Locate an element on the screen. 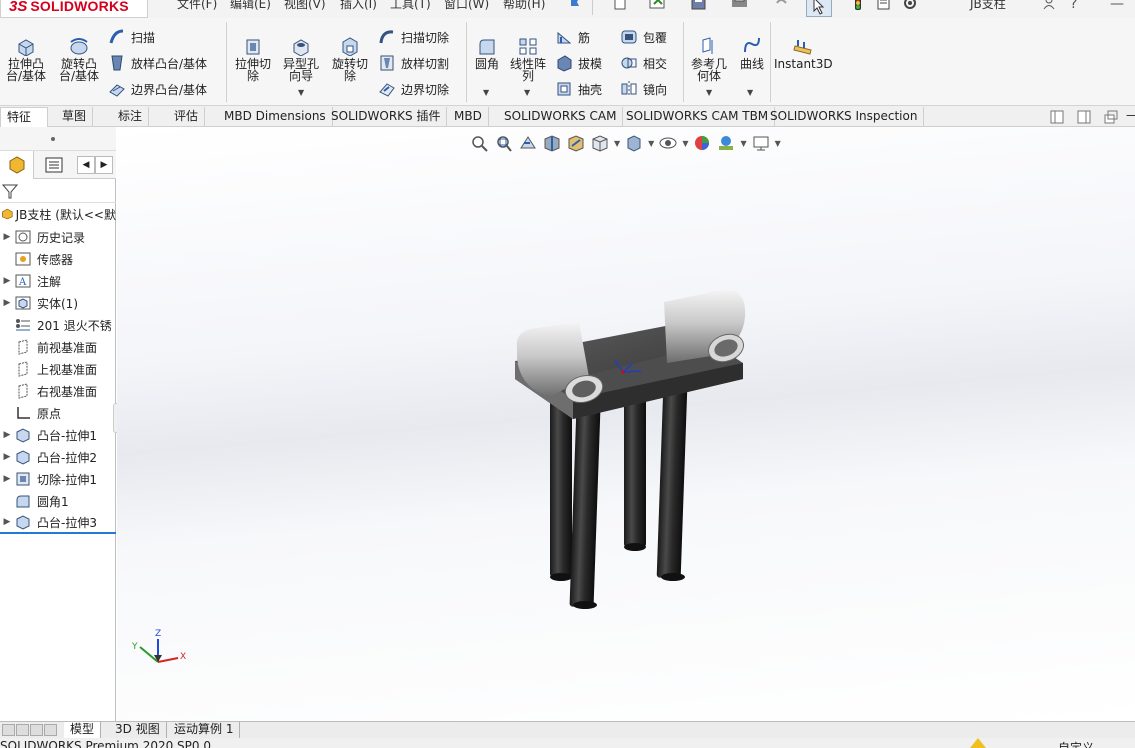  zoom-to-fit-icon is located at coordinates (480, 143).